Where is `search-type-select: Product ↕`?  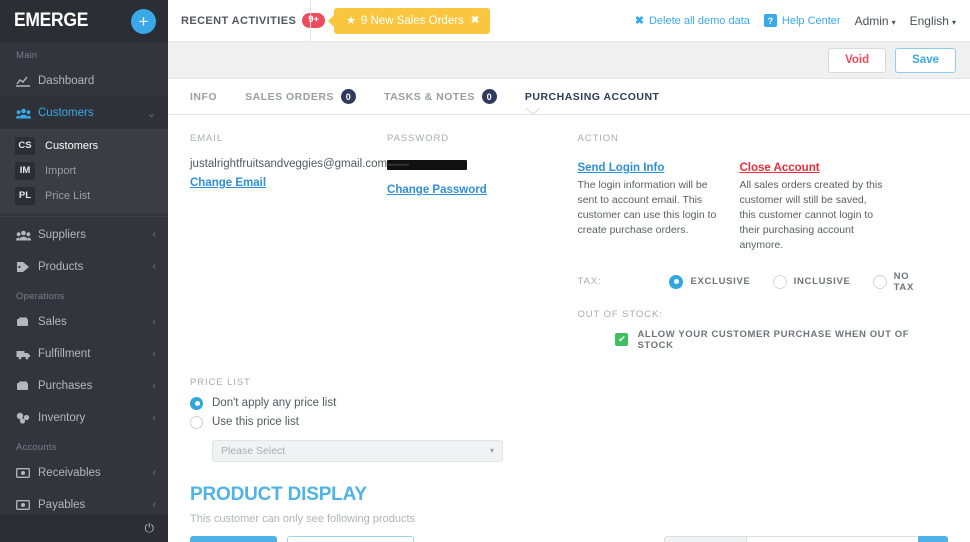
search-type-select: Product ↕ is located at coordinates (705, 538).